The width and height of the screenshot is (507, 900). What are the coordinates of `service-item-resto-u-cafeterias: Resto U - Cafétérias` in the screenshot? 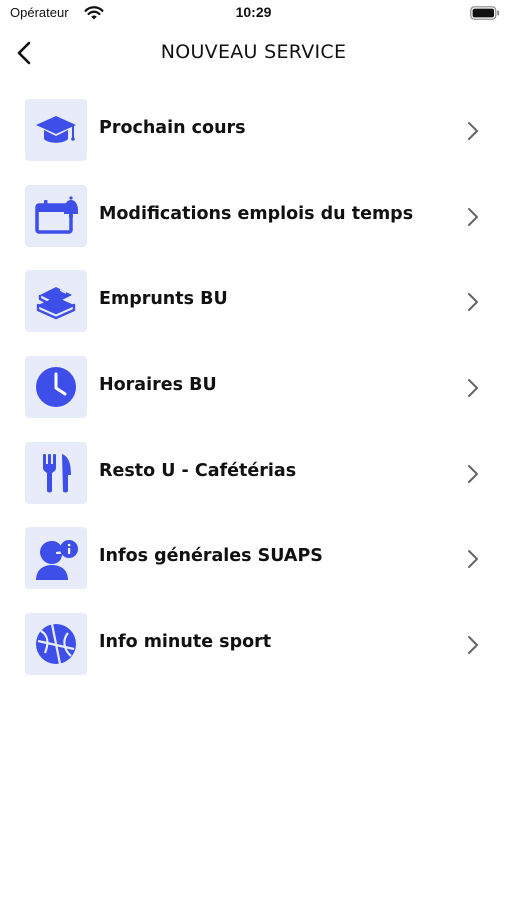 It's located at (253, 472).